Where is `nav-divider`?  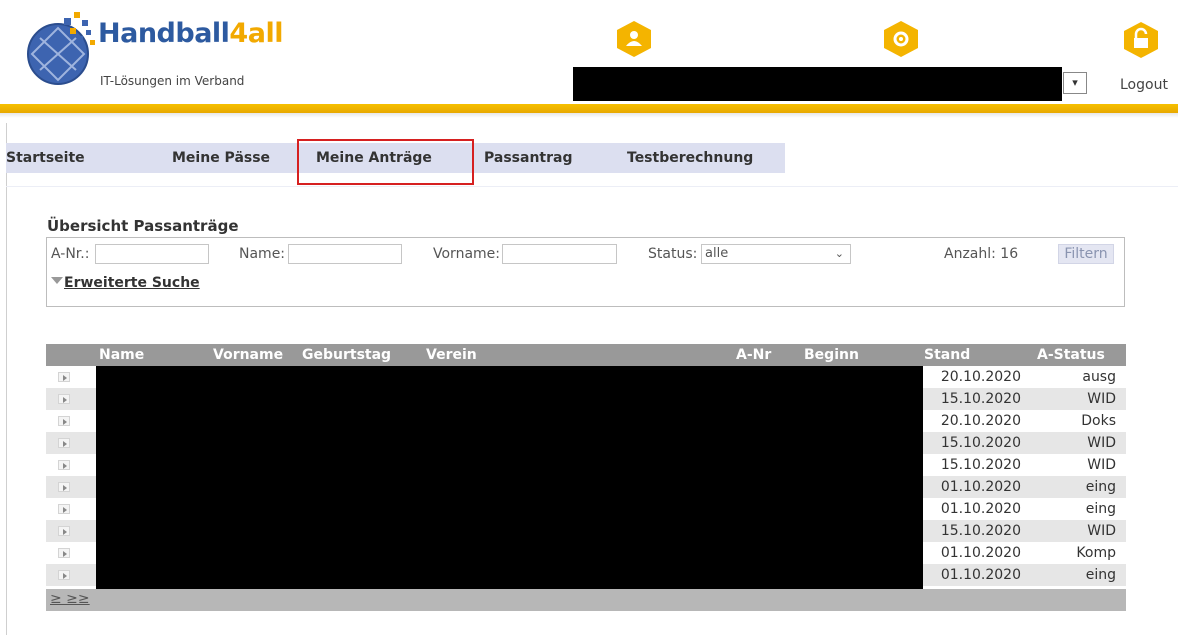 nav-divider is located at coordinates (592, 186).